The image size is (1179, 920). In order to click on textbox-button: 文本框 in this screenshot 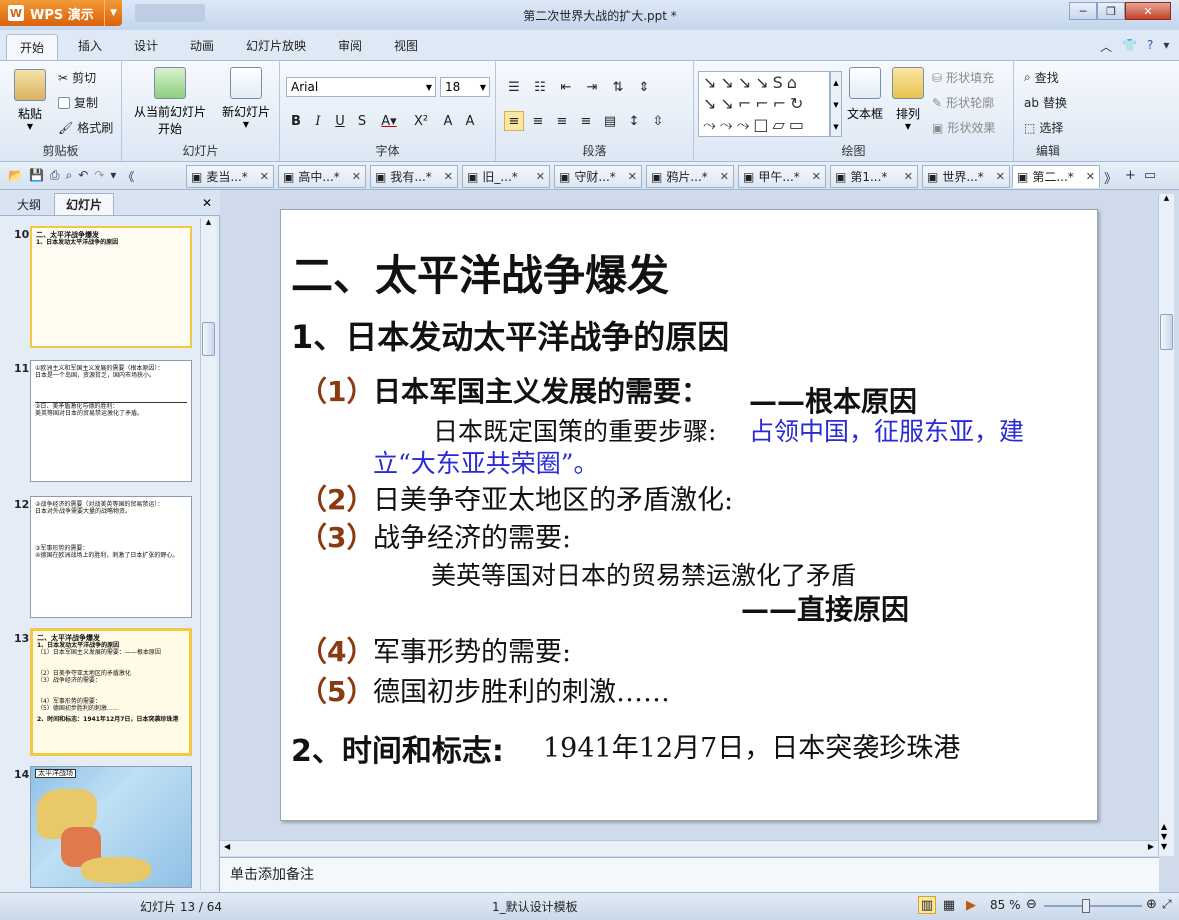, I will do `click(865, 94)`.